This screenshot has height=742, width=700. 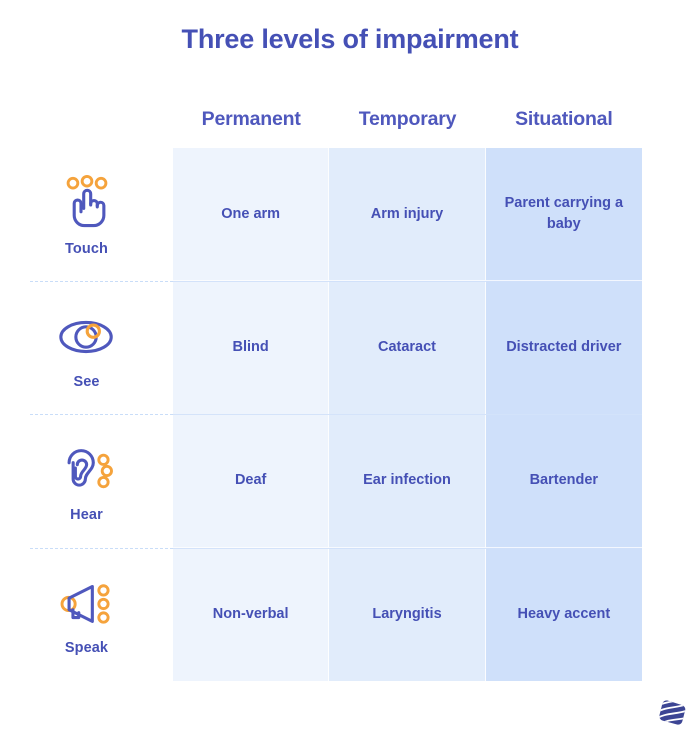 I want to click on category-touch: Touch, so click(x=86, y=214).